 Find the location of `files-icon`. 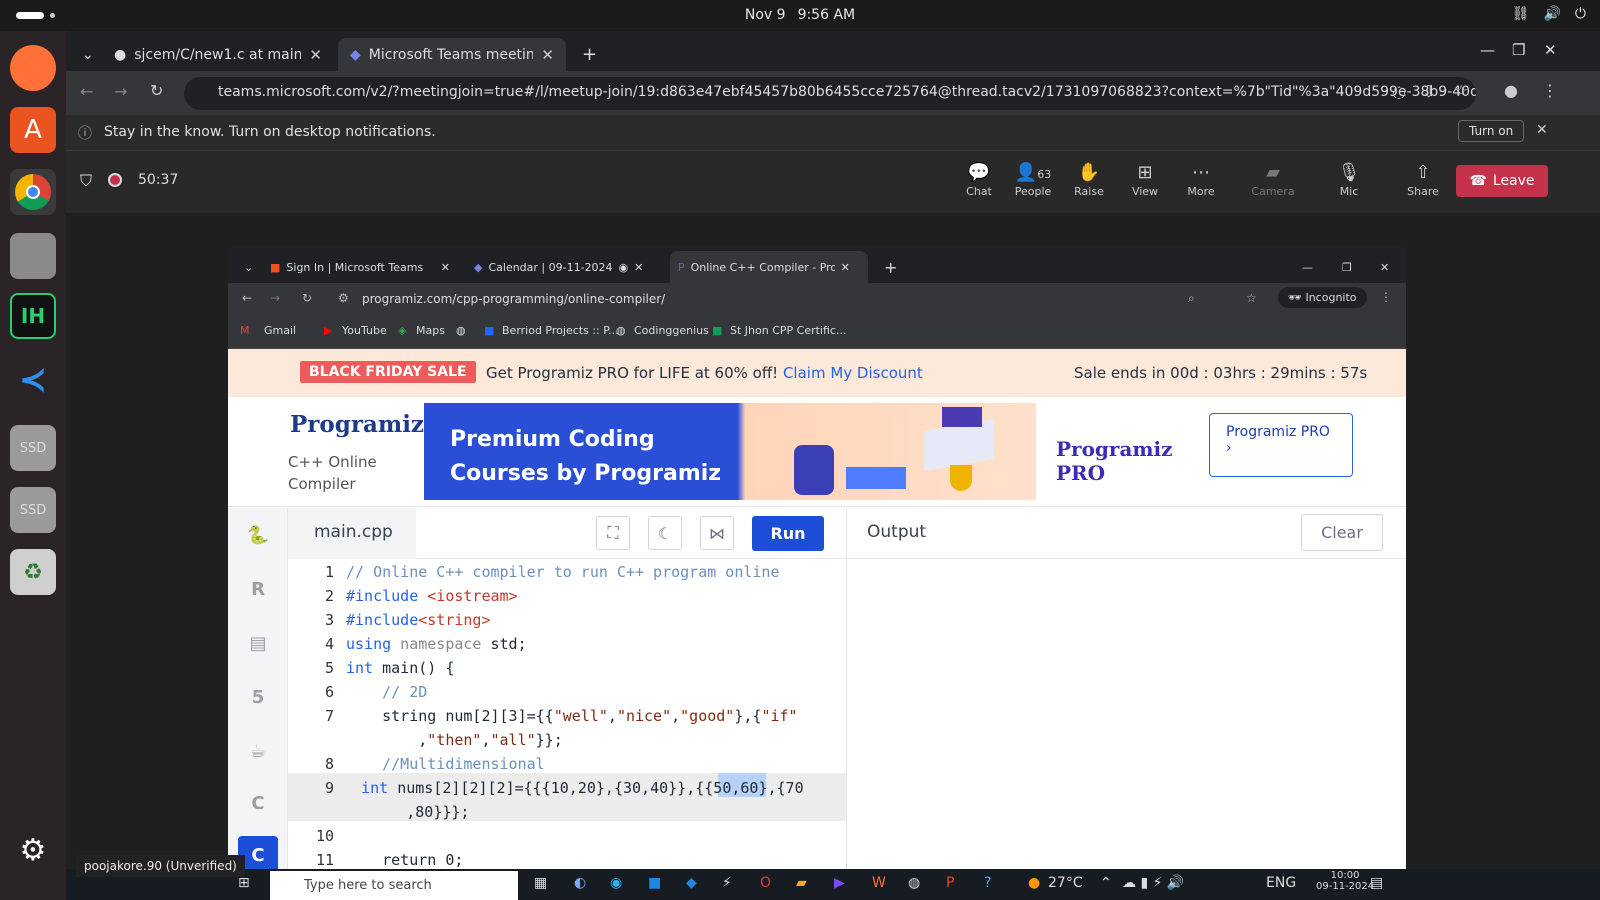

files-icon is located at coordinates (33, 256).